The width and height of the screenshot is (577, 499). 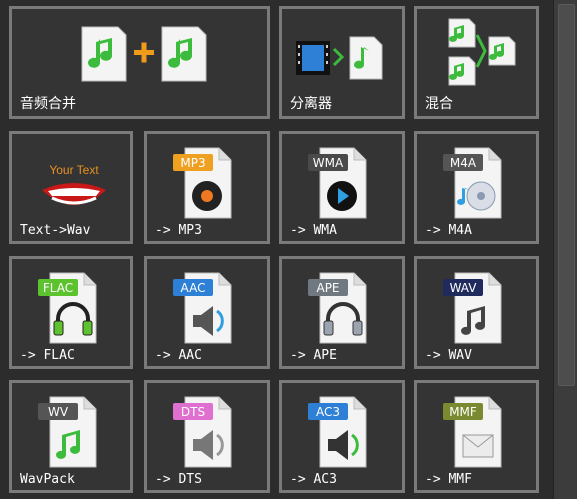 What do you see at coordinates (337, 308) in the screenshot?
I see `ape-file-icon: APE` at bounding box center [337, 308].